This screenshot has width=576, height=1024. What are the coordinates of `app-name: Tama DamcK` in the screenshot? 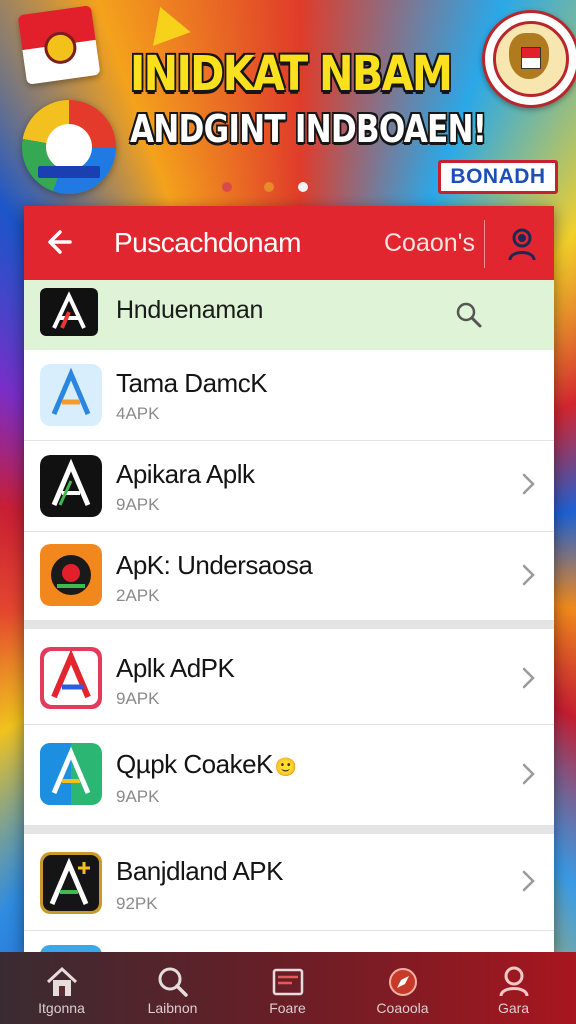 It's located at (192, 383).